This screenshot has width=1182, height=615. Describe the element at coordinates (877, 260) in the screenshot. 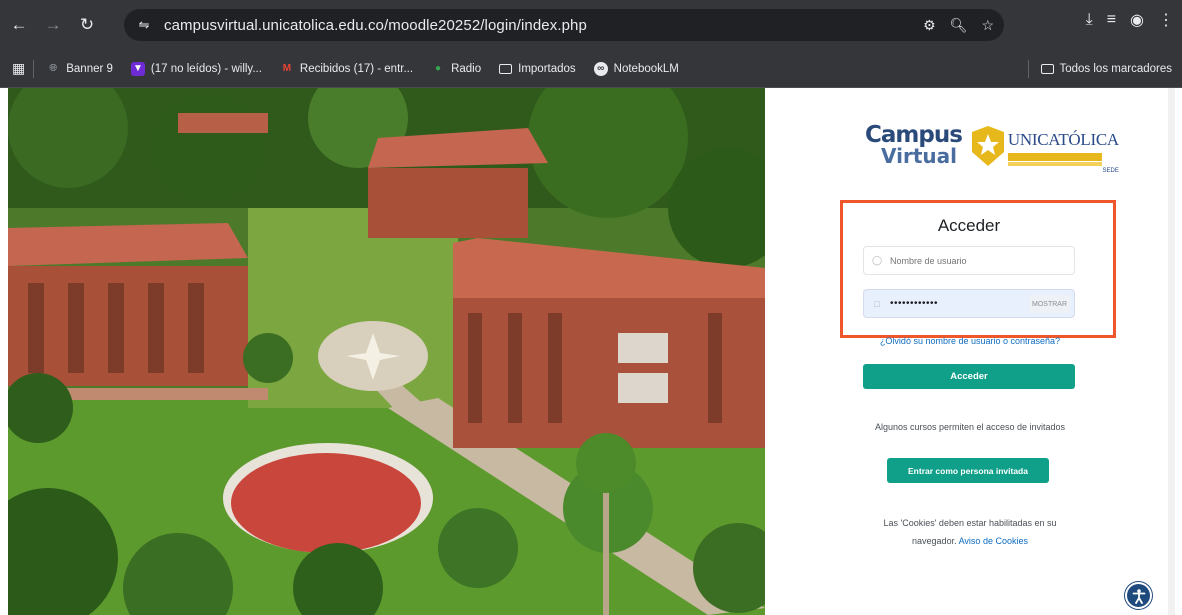

I see `user-icon: ◯` at that location.